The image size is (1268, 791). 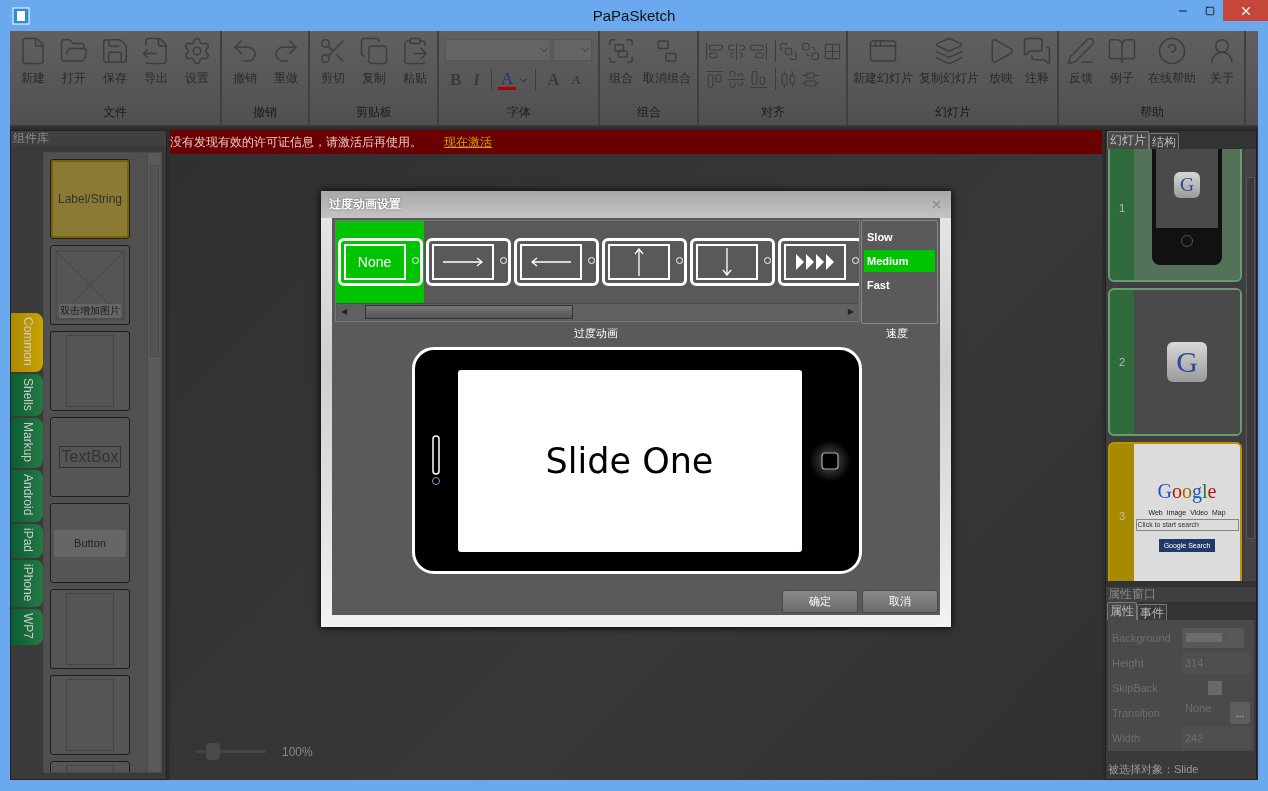 What do you see at coordinates (90, 311) in the screenshot?
I see `image-hint: 双击增加图片` at bounding box center [90, 311].